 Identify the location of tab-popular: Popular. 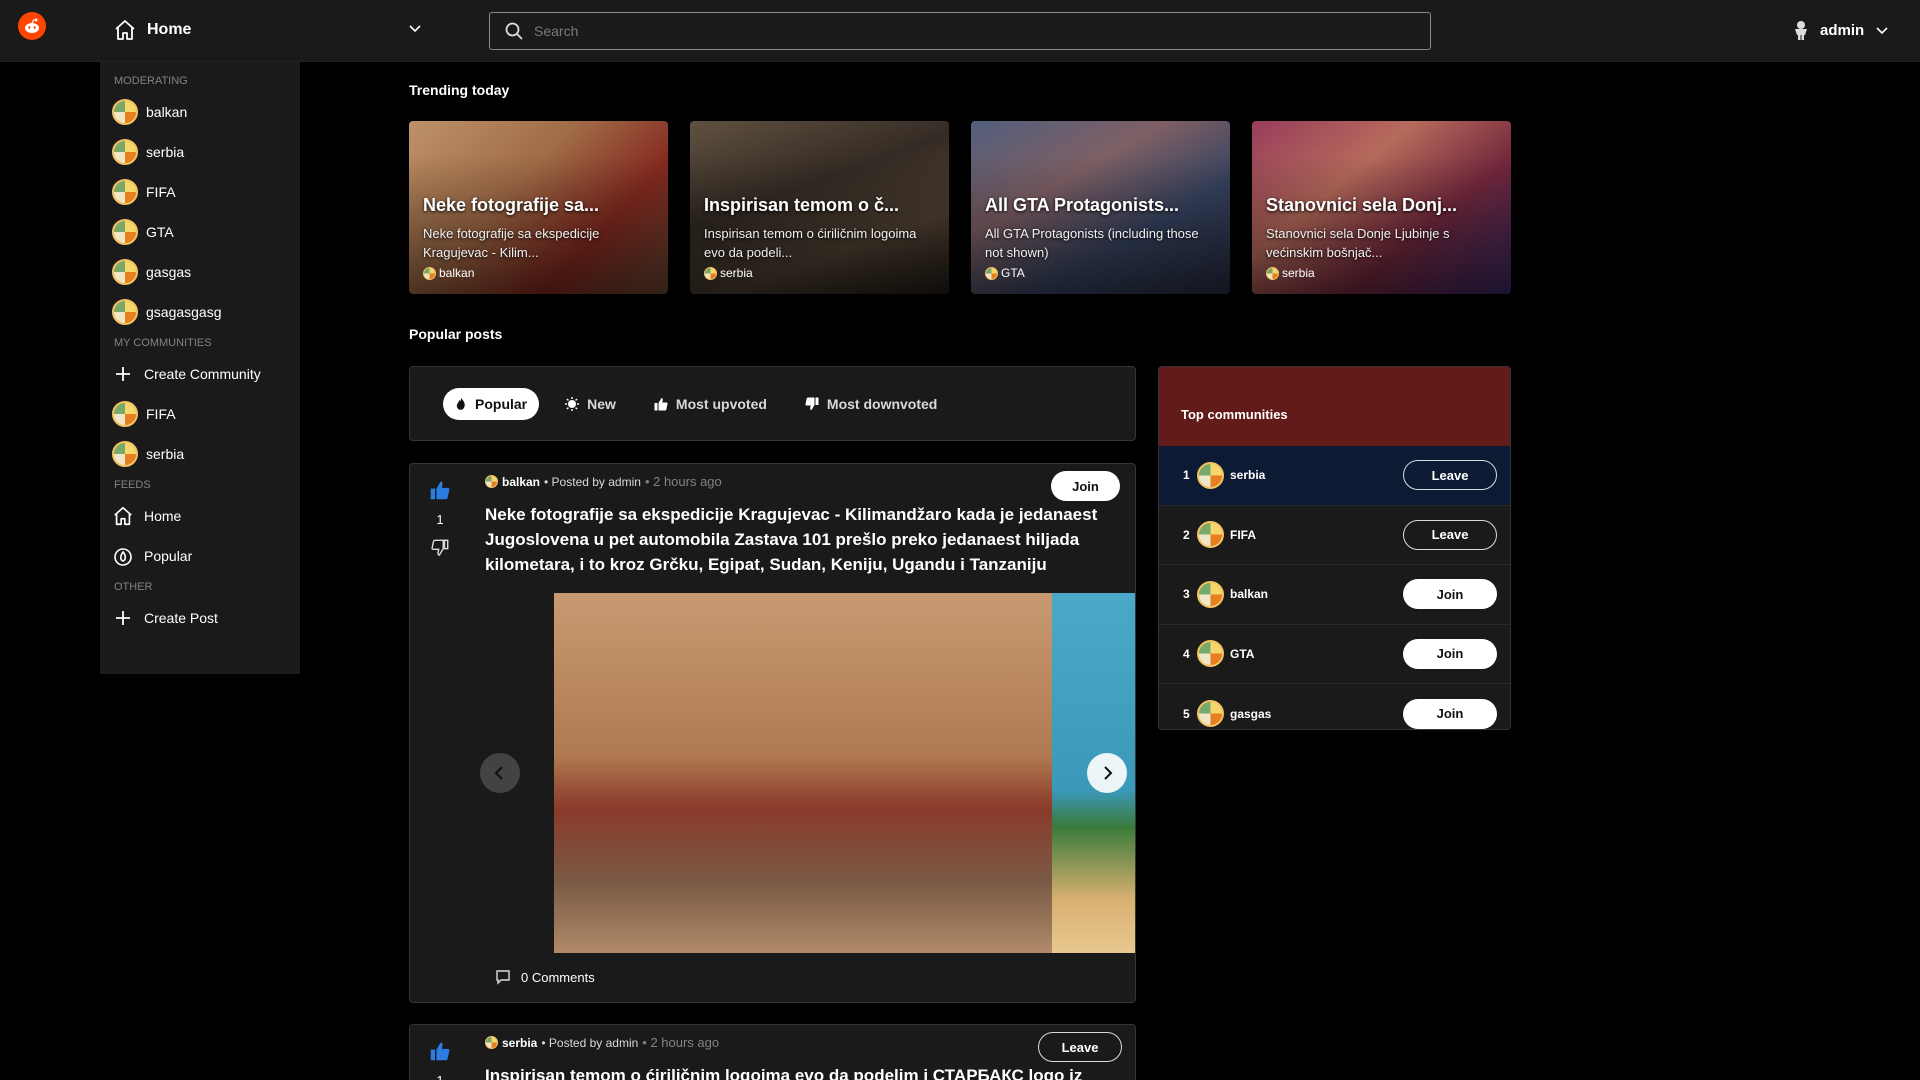
(491, 403).